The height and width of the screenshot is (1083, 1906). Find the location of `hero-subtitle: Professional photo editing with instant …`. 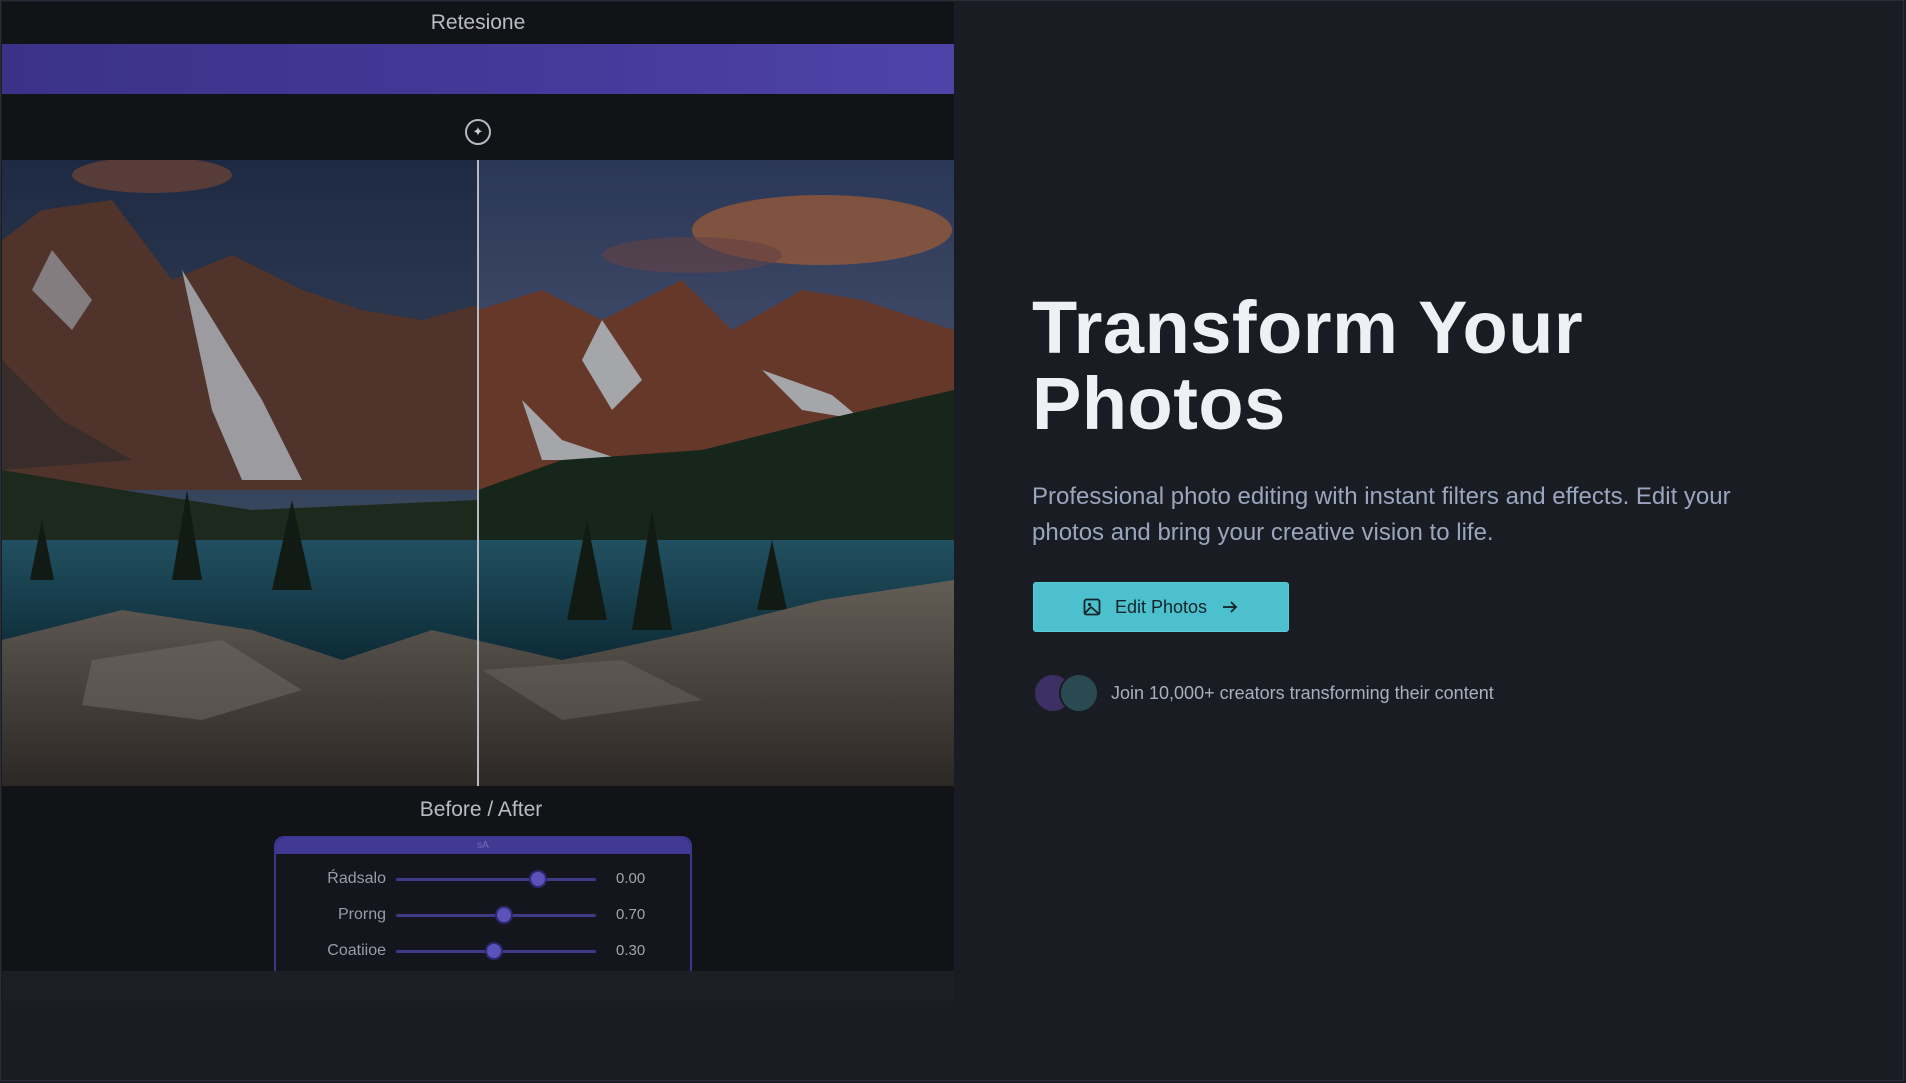

hero-subtitle: Professional photo editing with instant … is located at coordinates (1381, 514).